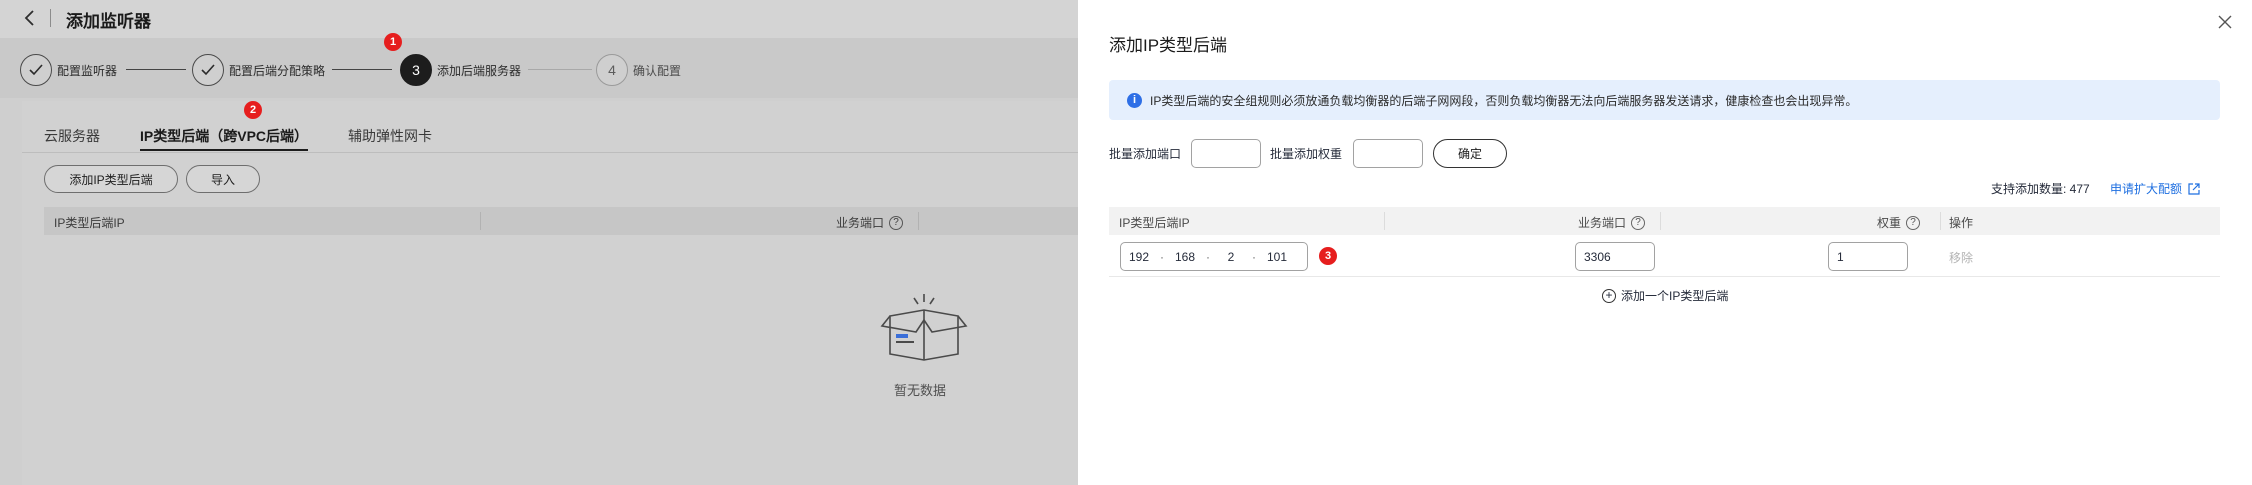 This screenshot has width=2252, height=485. Describe the element at coordinates (2146, 189) in the screenshot. I see `request-quota-label: 申请扩大配额` at that location.